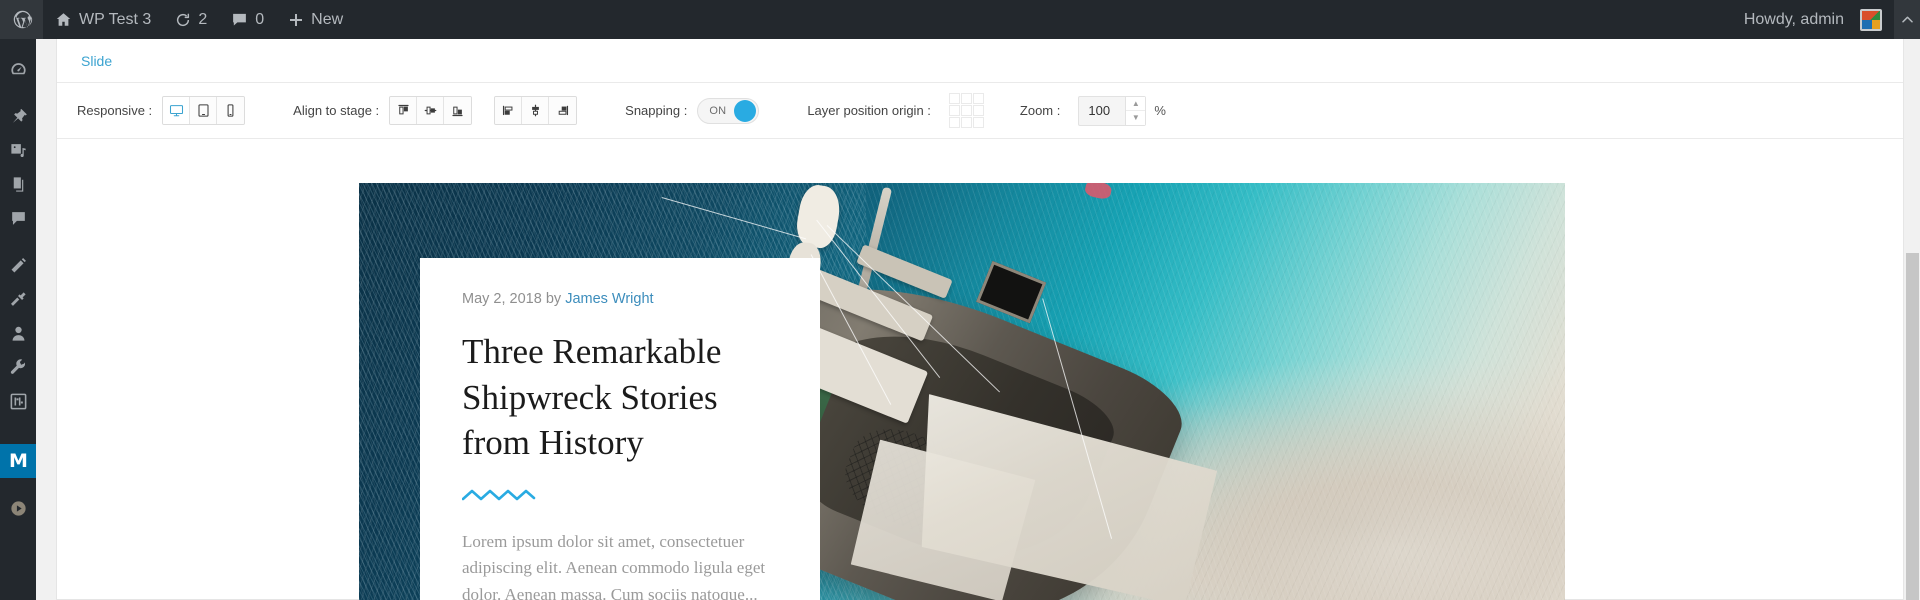 The height and width of the screenshot is (600, 1920). I want to click on sidebar-item-dashboard, so click(18, 69).